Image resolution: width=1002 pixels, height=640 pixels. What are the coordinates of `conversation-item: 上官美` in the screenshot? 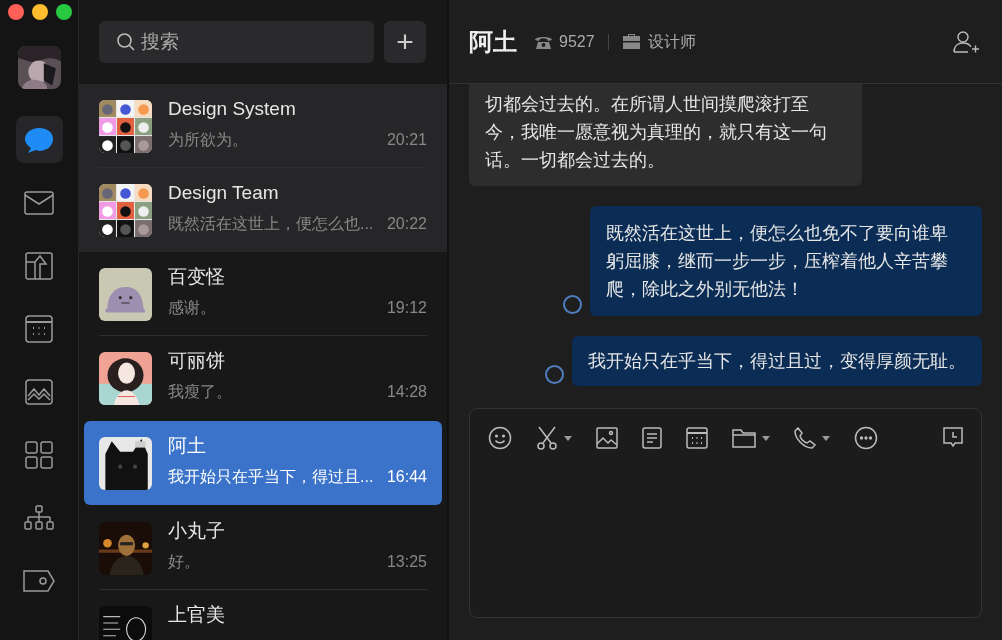 It's located at (263, 615).